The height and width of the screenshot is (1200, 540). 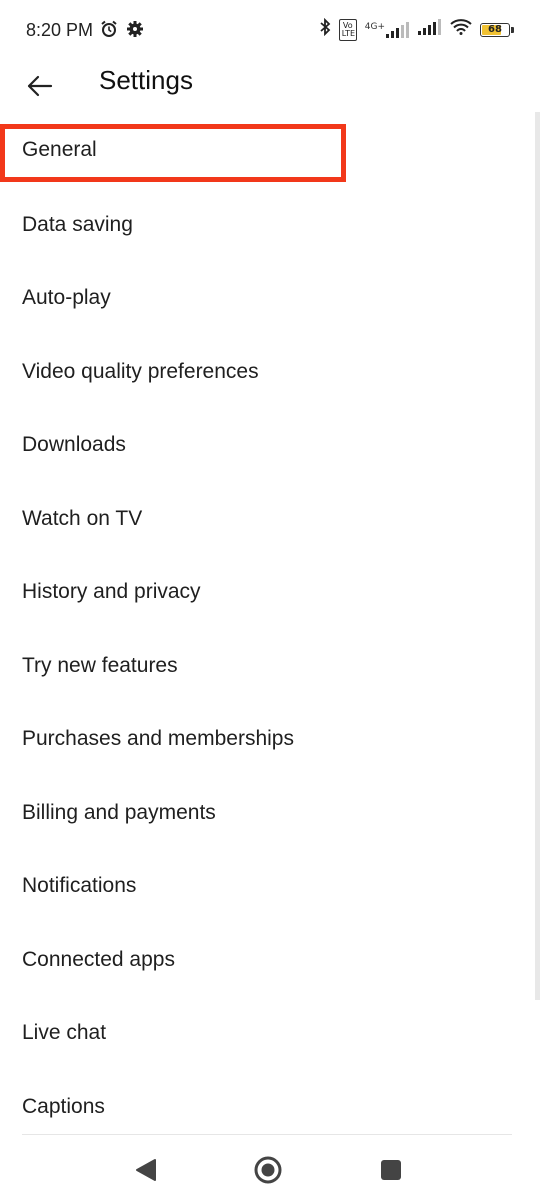 What do you see at coordinates (267, 1034) in the screenshot?
I see `settings-item-live-chat: Live chat` at bounding box center [267, 1034].